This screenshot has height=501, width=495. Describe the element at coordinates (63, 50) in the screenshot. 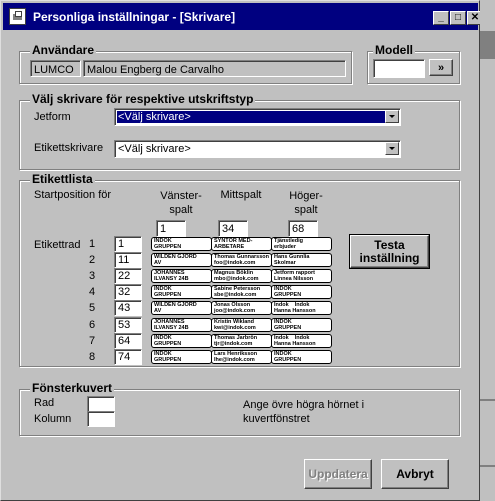

I see `user-legend: Användare` at that location.